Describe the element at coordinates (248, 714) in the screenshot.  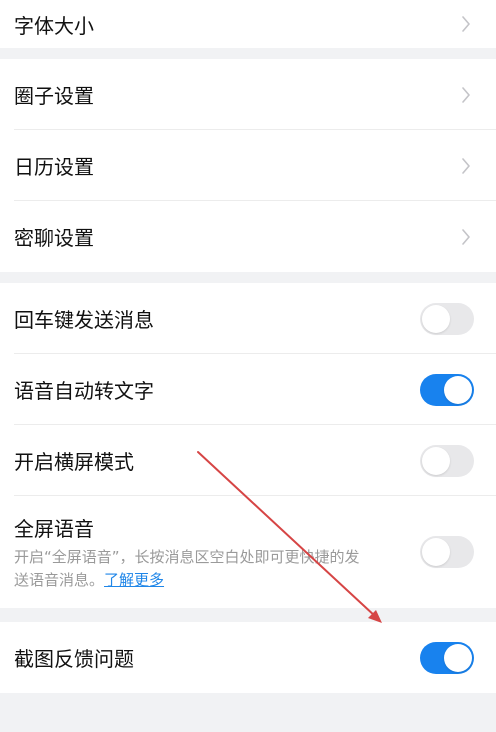
I see `bottom-empty-area` at that location.